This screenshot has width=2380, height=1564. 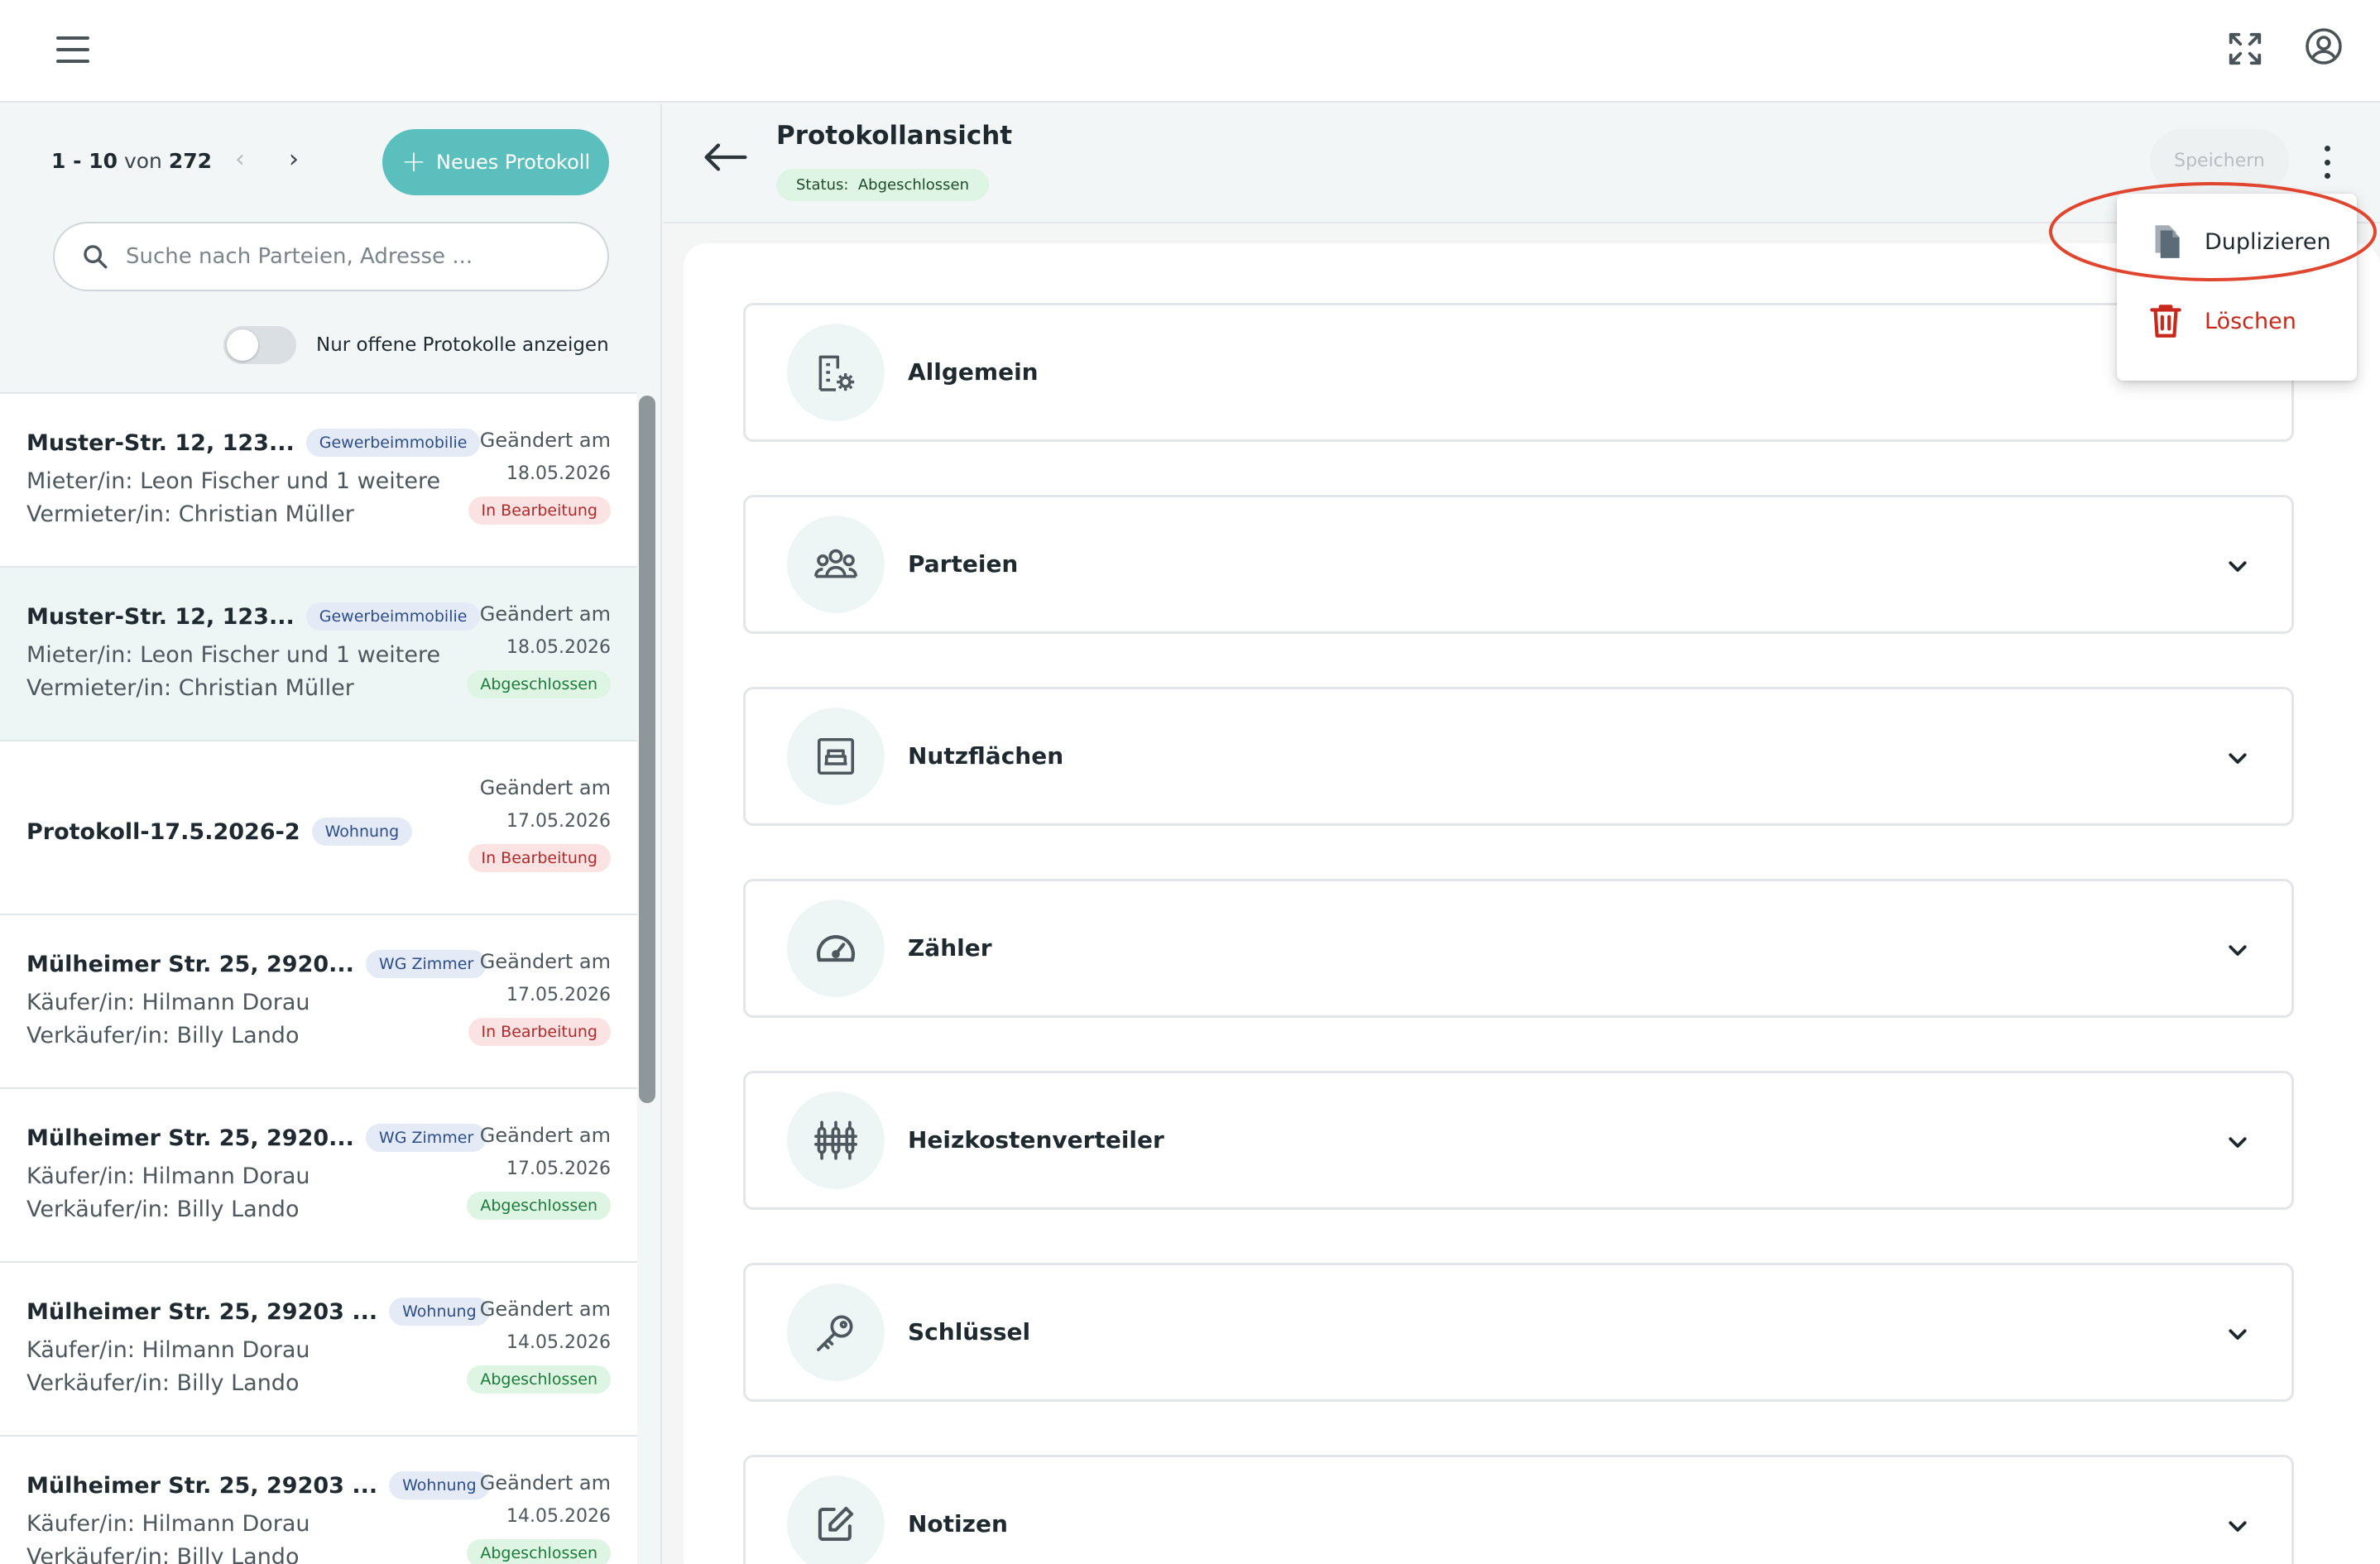 I want to click on section-zaehler: Zähler, so click(x=1518, y=948).